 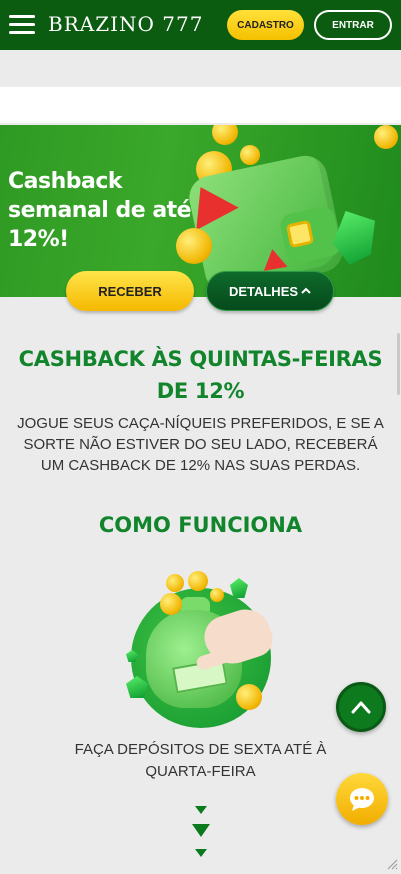 What do you see at coordinates (274, 259) in the screenshot?
I see `red-arrow-icon` at bounding box center [274, 259].